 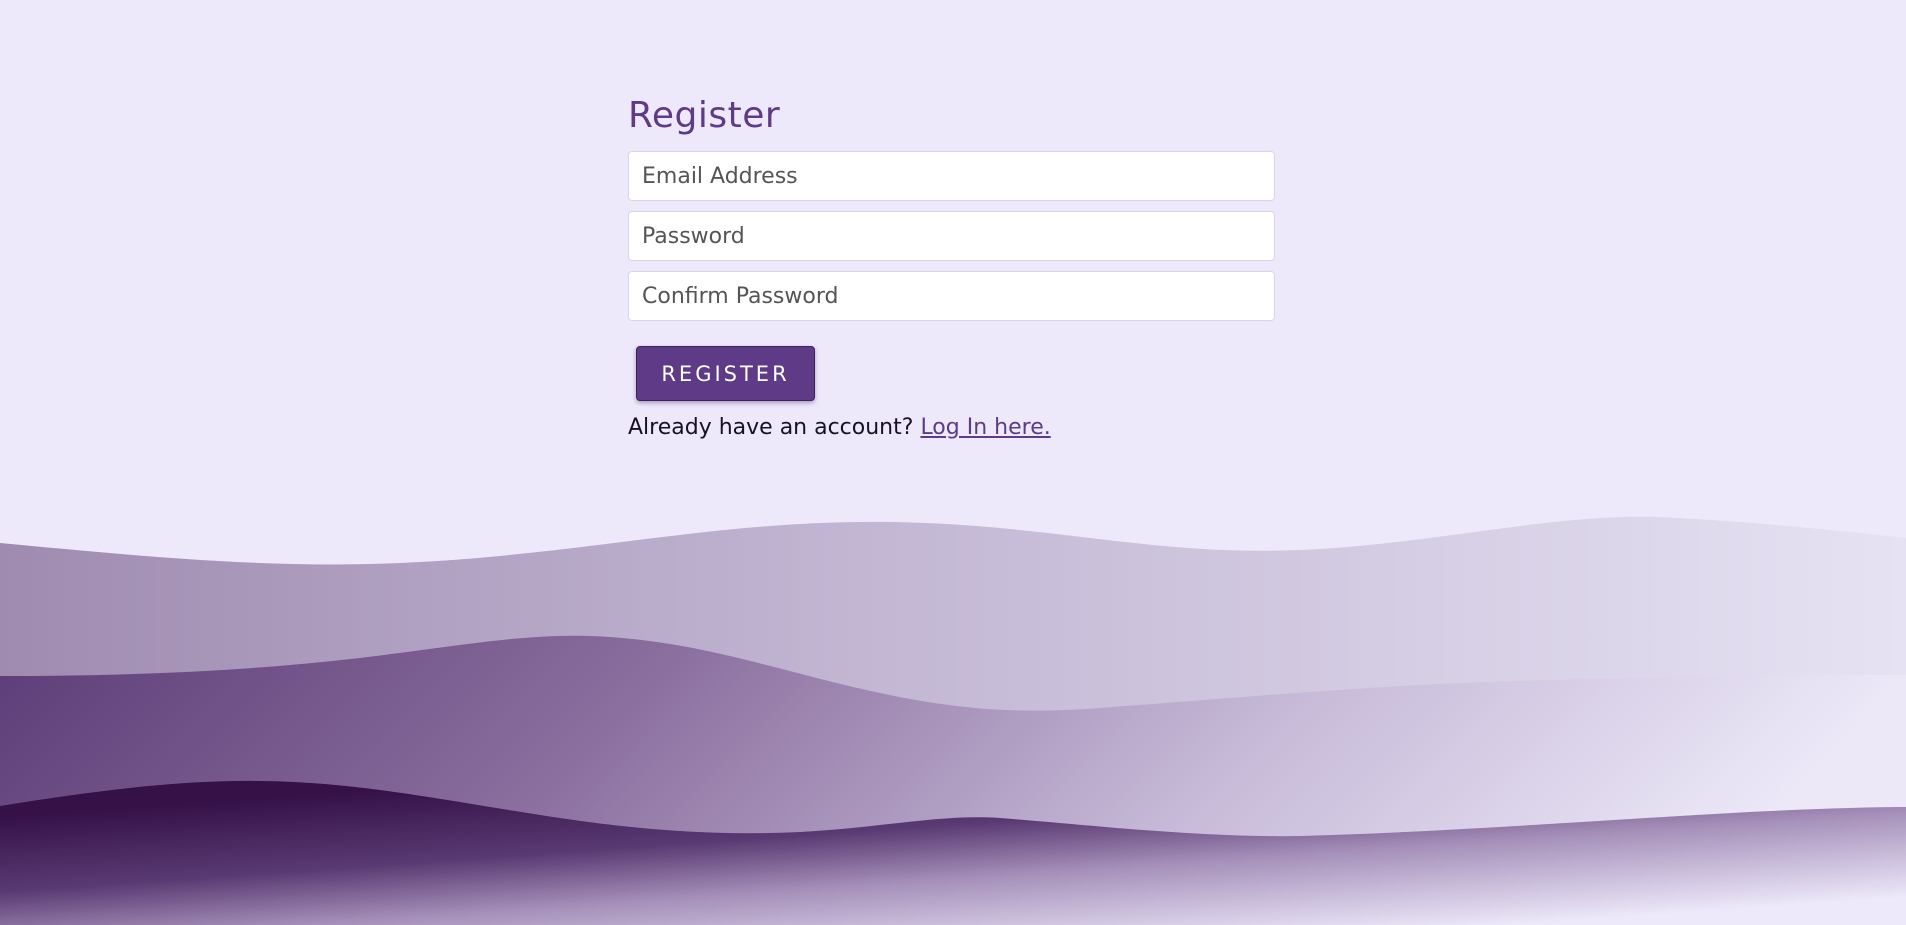 I want to click on page-title: Register, so click(x=704, y=115).